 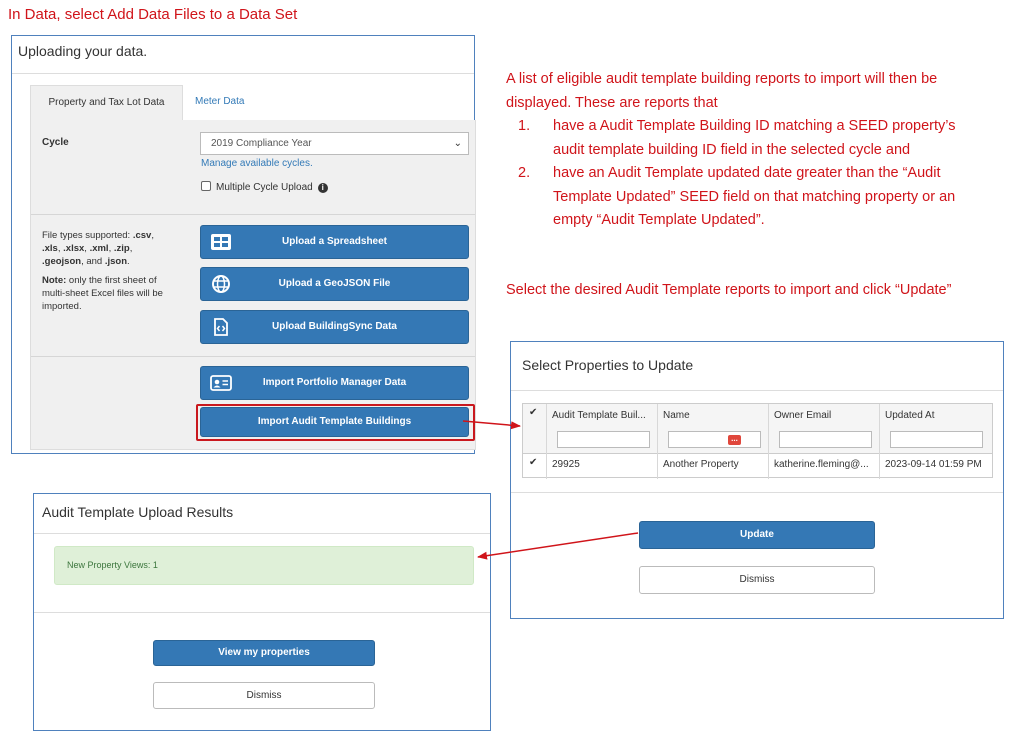 What do you see at coordinates (457, 143) in the screenshot?
I see `chevron-down-icon: ⌄` at bounding box center [457, 143].